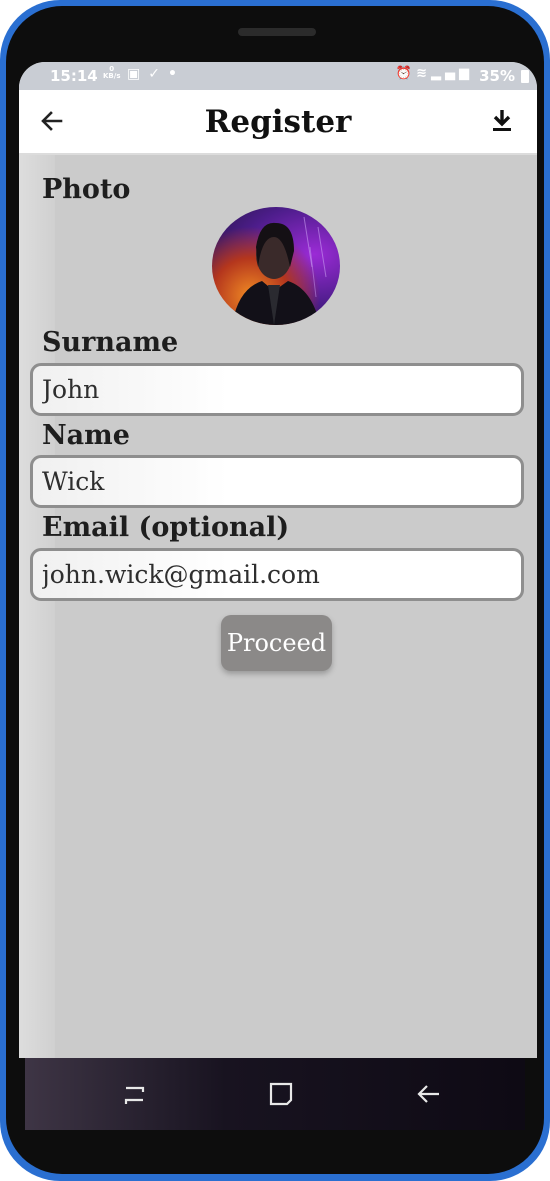  Describe the element at coordinates (525, 76) in the screenshot. I see `battery-icon` at that location.